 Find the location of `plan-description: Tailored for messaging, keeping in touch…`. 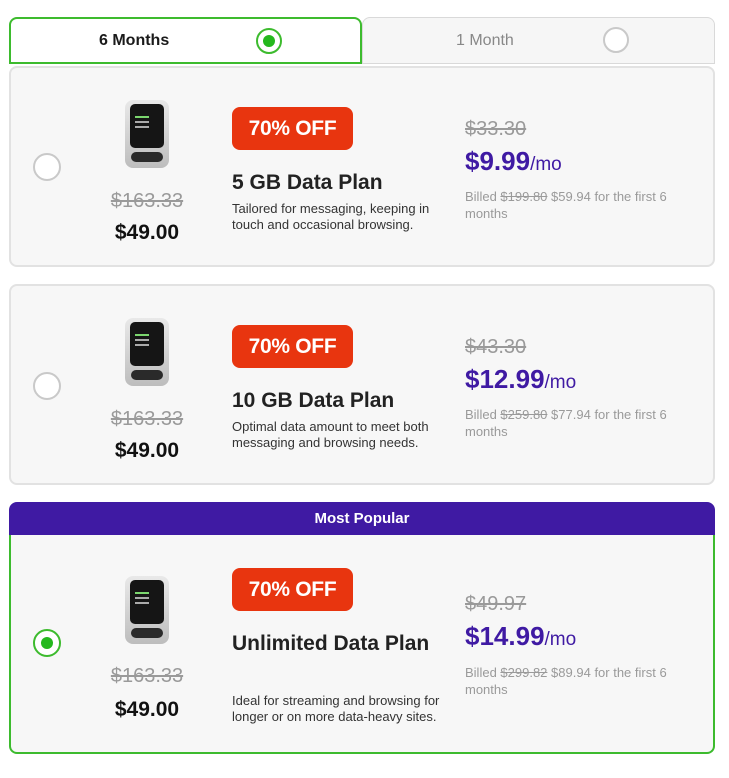

plan-description: Tailored for messaging, keeping in touch… is located at coordinates (331, 216).